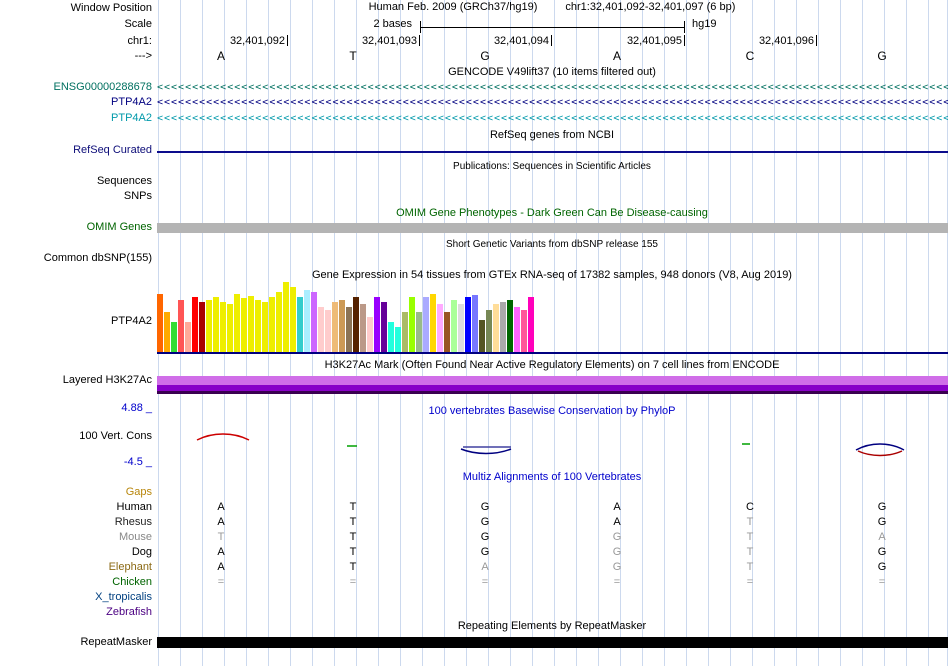 The height and width of the screenshot is (666, 950). Describe the element at coordinates (882, 582) in the screenshot. I see `alignment-base-chicken: =` at that location.